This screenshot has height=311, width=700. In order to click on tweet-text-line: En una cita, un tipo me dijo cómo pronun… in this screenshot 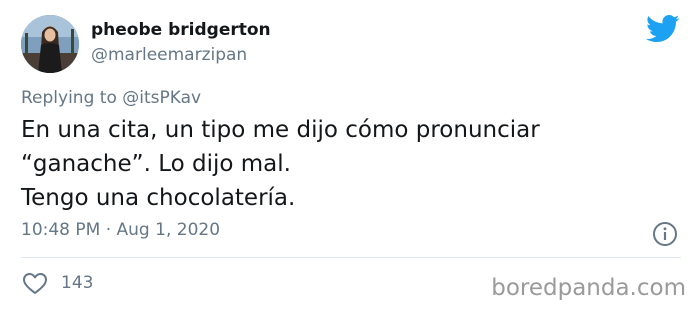, I will do `click(280, 130)`.